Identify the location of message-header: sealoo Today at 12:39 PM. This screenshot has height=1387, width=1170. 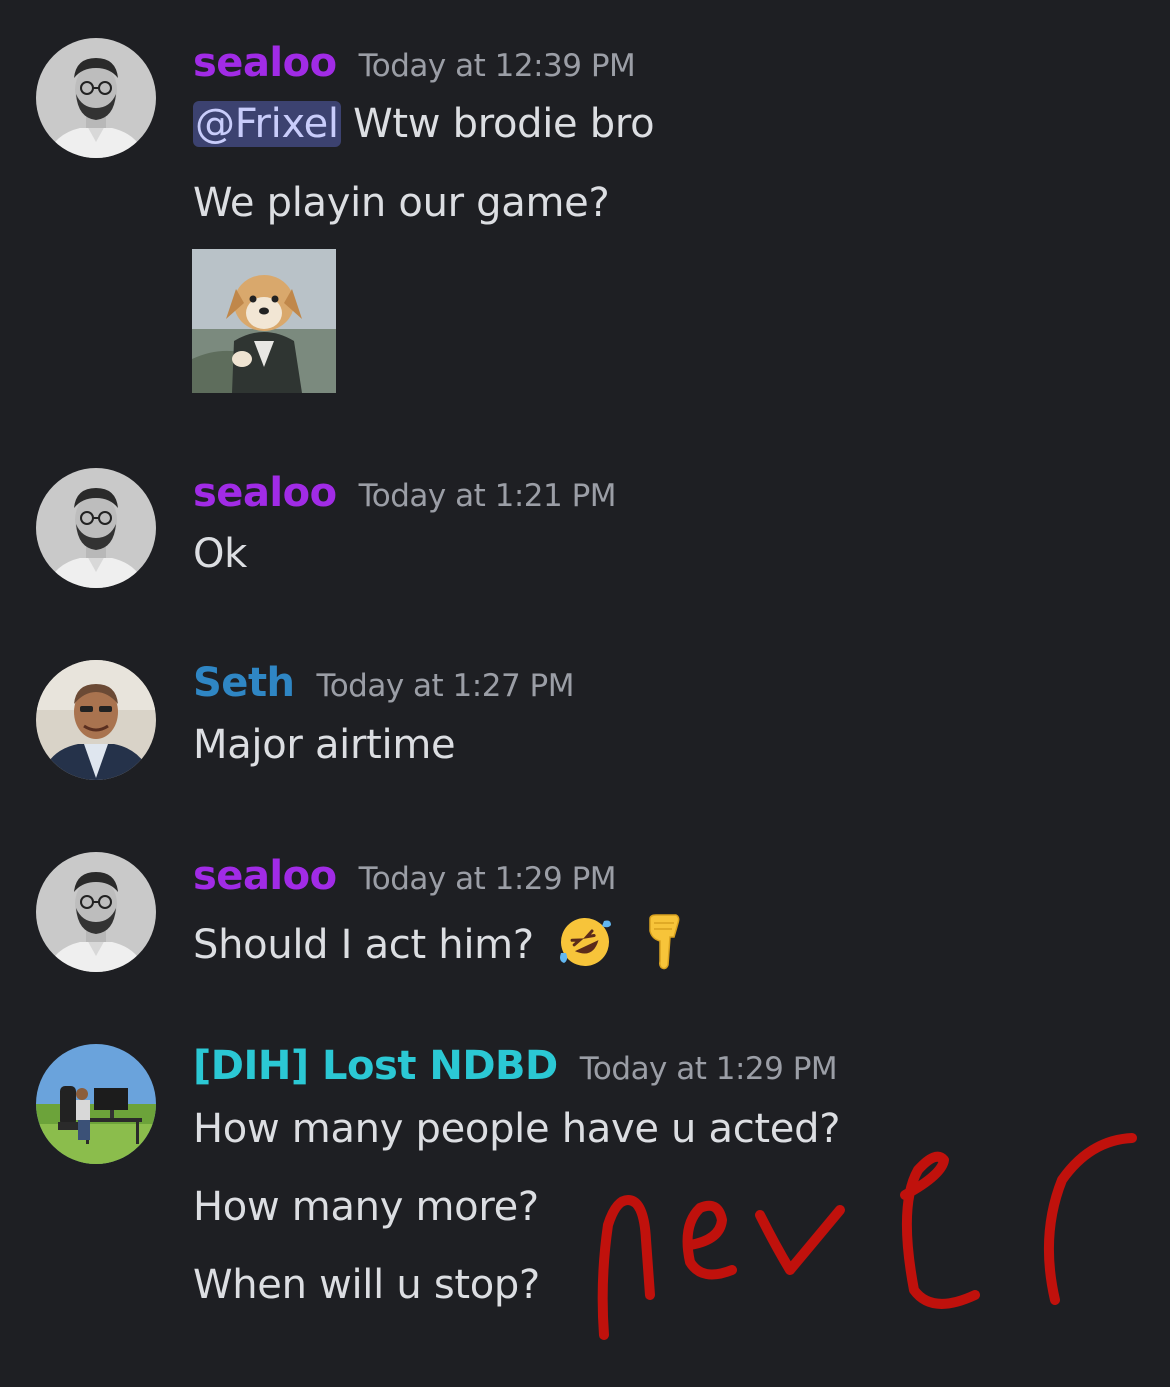
(414, 63).